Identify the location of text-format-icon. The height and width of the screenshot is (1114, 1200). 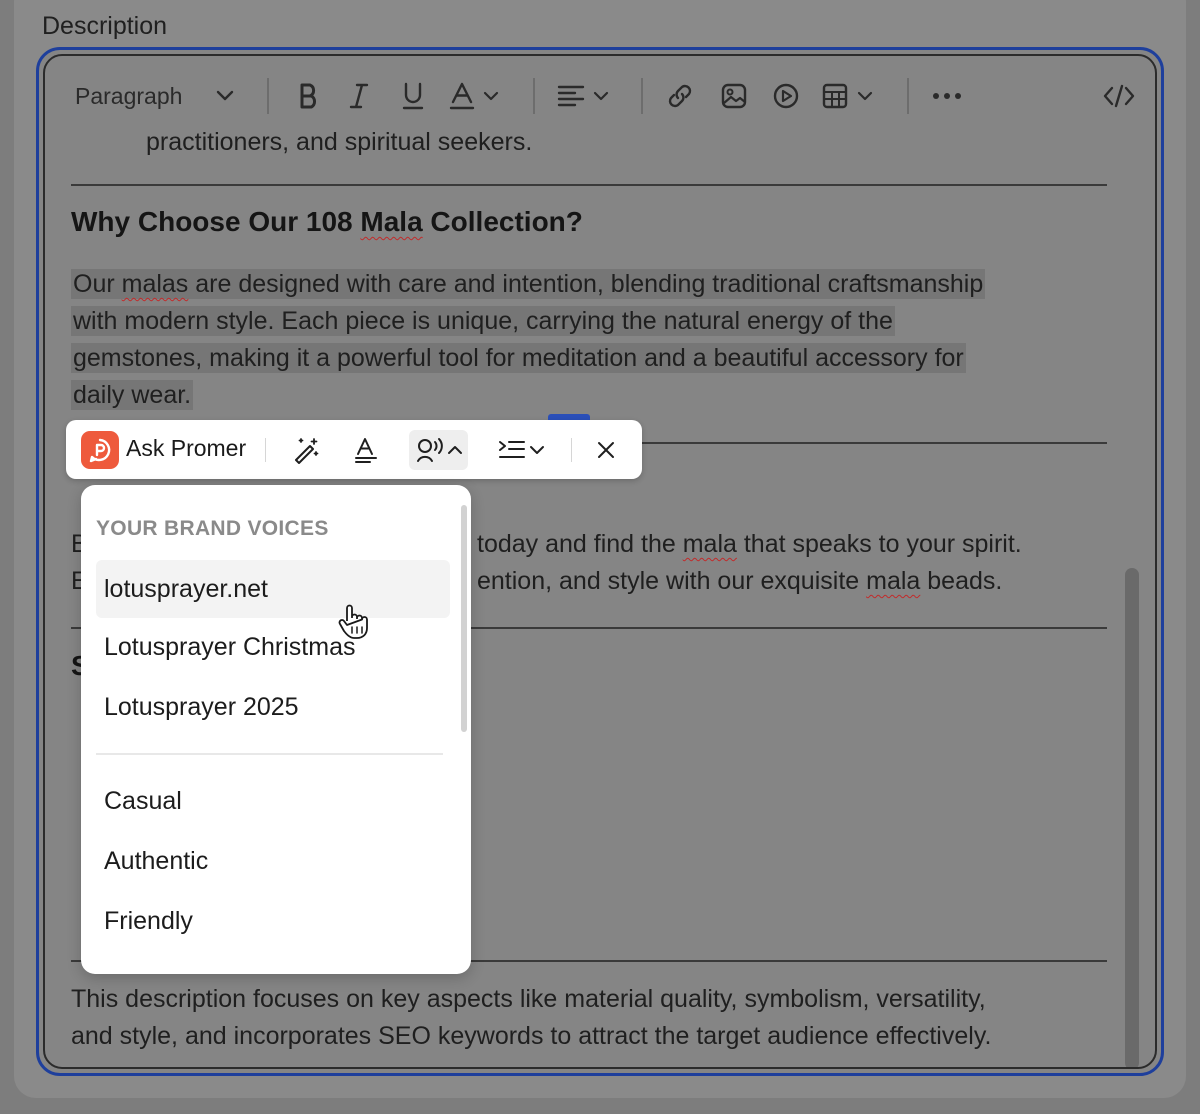
(366, 450).